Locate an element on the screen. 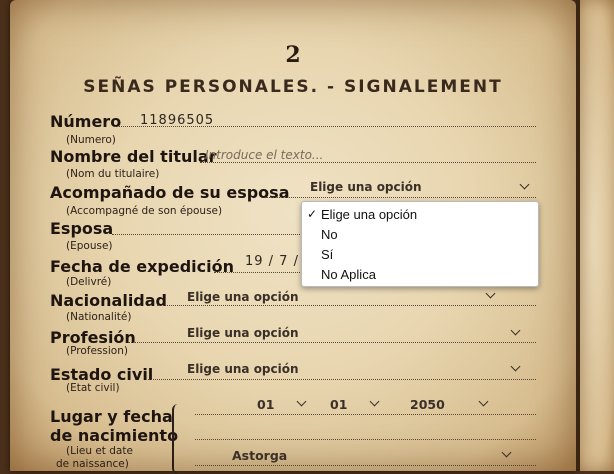 Image resolution: width=614 pixels, height=474 pixels. birth-year-select: 2050 is located at coordinates (427, 404).